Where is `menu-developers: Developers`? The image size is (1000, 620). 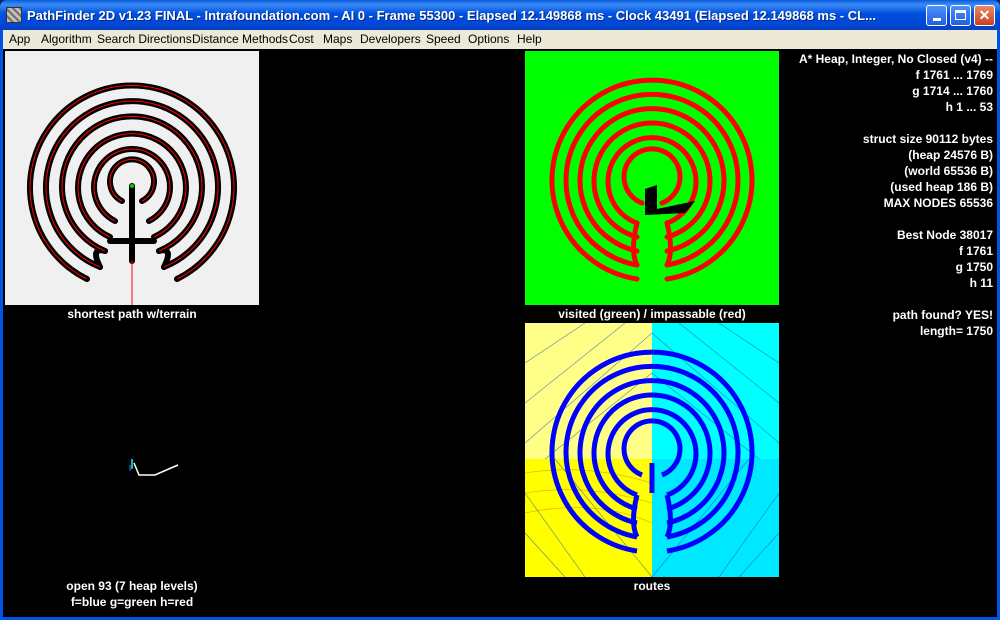
menu-developers: Developers is located at coordinates (390, 39).